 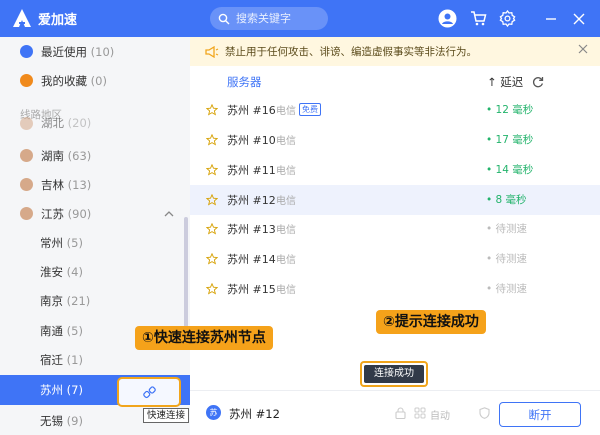 What do you see at coordinates (51, 420) in the screenshot?
I see `sidebar-item-label: 无锡` at bounding box center [51, 420].